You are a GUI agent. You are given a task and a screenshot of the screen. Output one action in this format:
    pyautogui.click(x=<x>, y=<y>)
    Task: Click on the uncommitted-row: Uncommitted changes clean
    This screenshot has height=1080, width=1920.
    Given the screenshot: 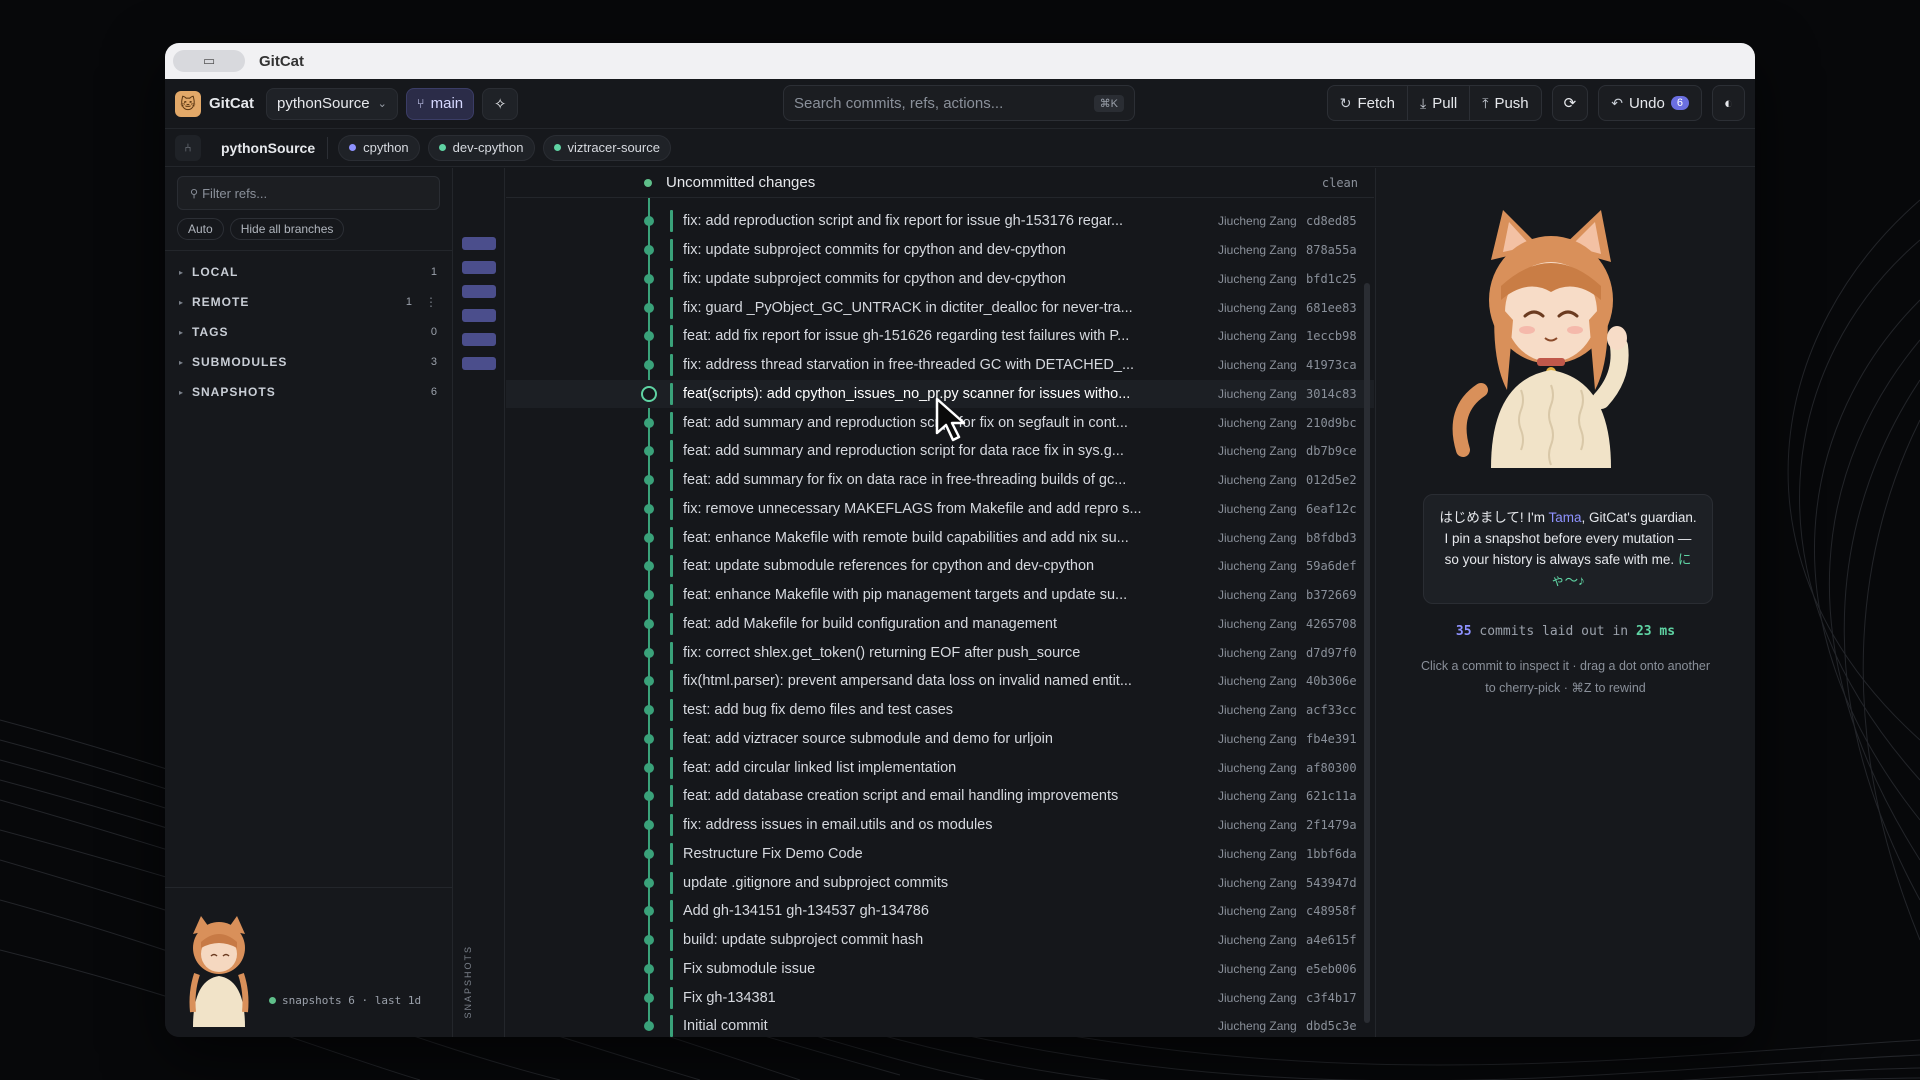 What is the action you would take?
    pyautogui.click(x=940, y=183)
    